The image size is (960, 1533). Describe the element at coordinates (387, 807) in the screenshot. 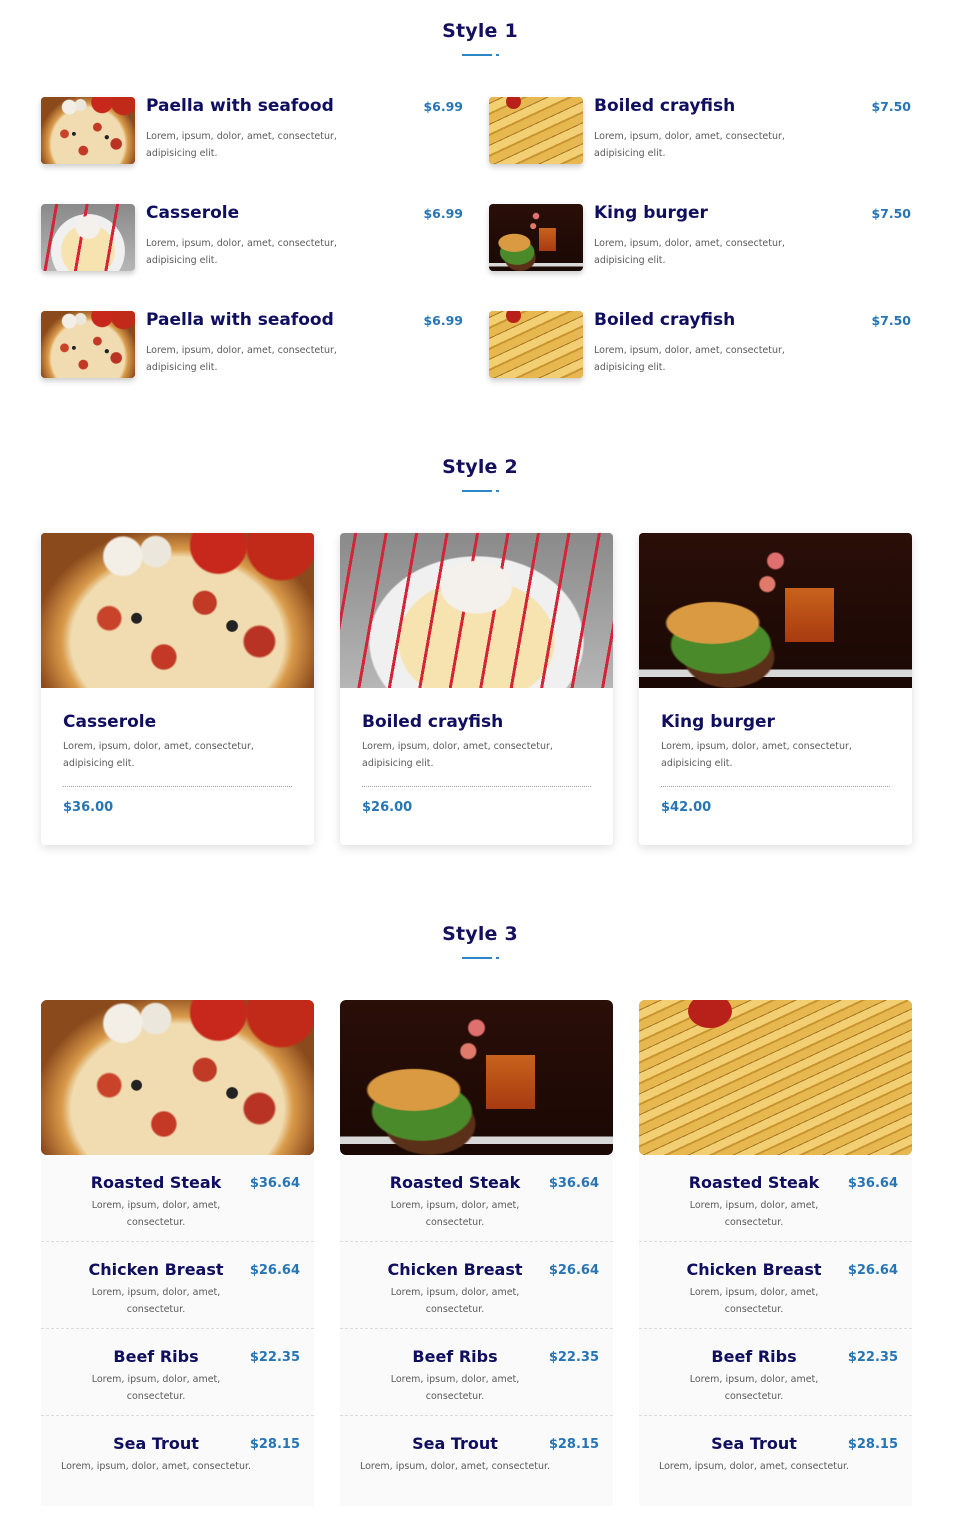

I see `item-price: $26.00` at that location.